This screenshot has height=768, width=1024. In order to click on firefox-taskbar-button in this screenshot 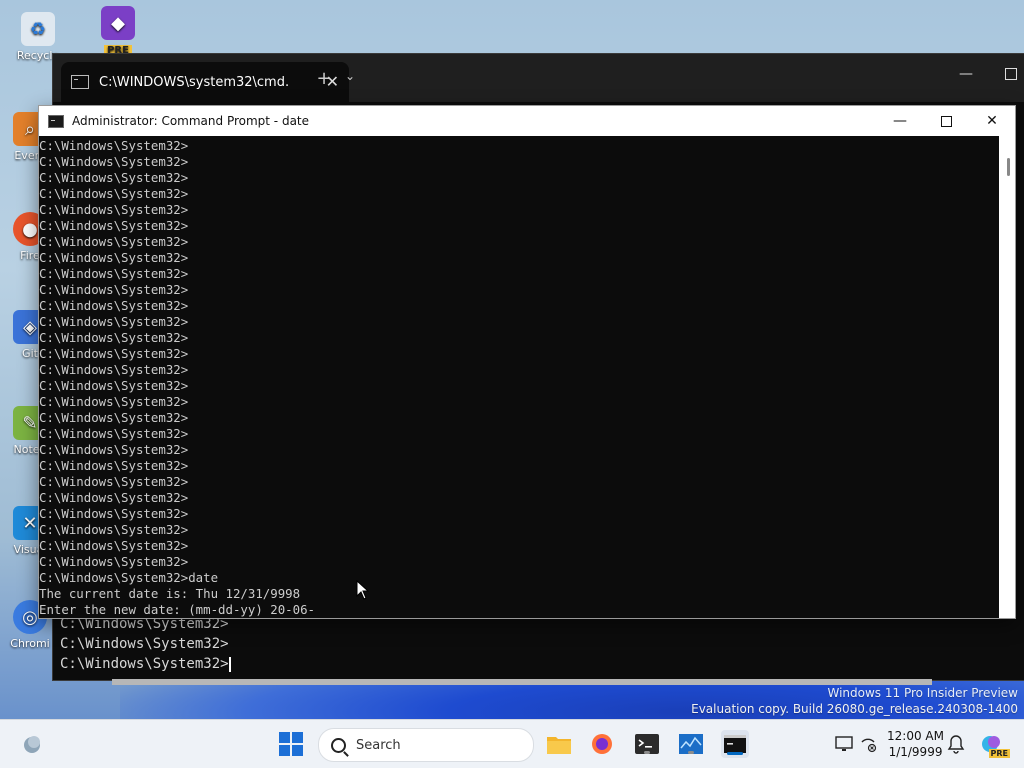, I will do `click(602, 744)`.